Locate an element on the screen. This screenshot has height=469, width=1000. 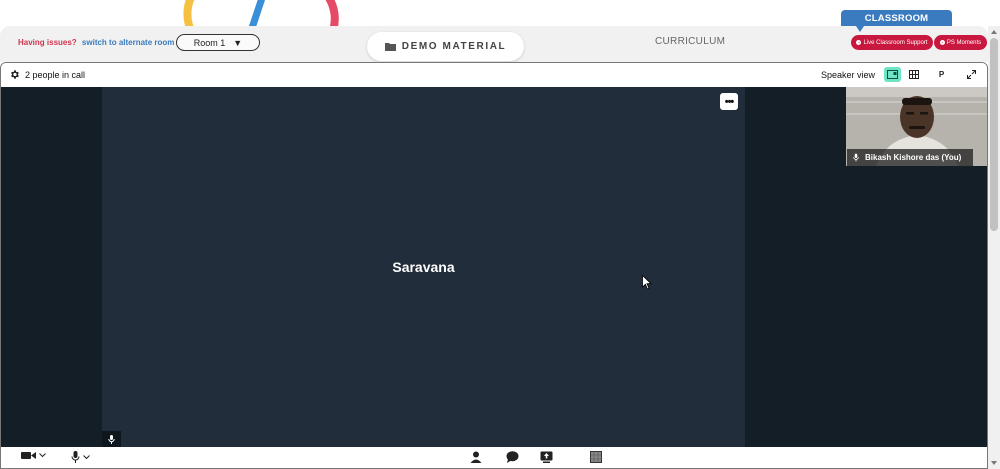
demo-material-label: DEMO MATERIAL is located at coordinates (454, 46).